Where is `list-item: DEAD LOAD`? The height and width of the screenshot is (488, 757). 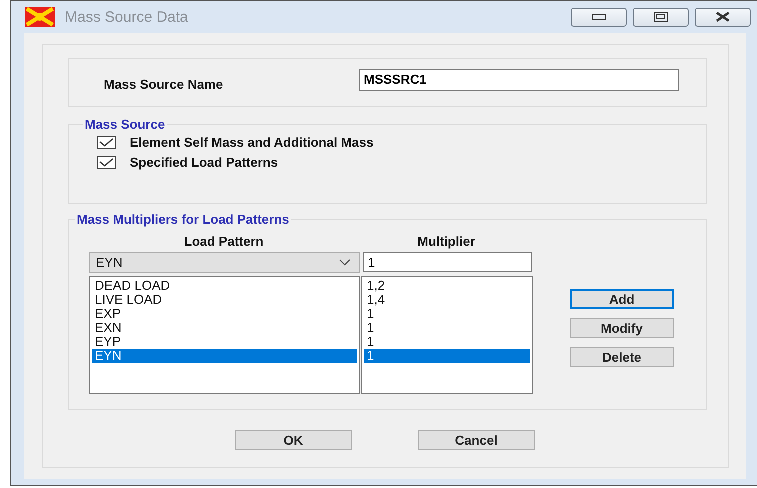 list-item: DEAD LOAD is located at coordinates (224, 286).